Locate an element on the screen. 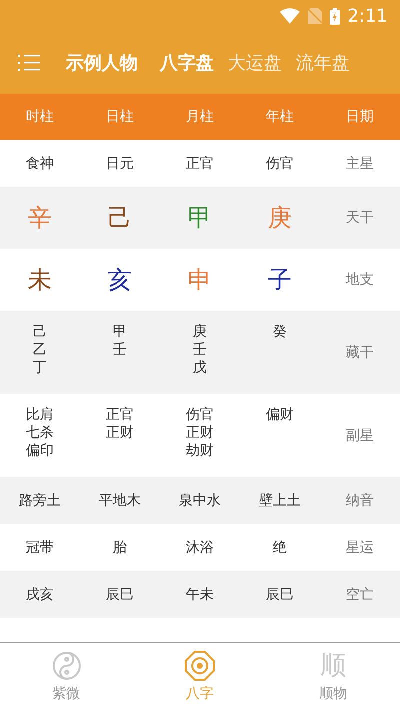 The width and height of the screenshot is (400, 711). wifi-icon is located at coordinates (290, 16).